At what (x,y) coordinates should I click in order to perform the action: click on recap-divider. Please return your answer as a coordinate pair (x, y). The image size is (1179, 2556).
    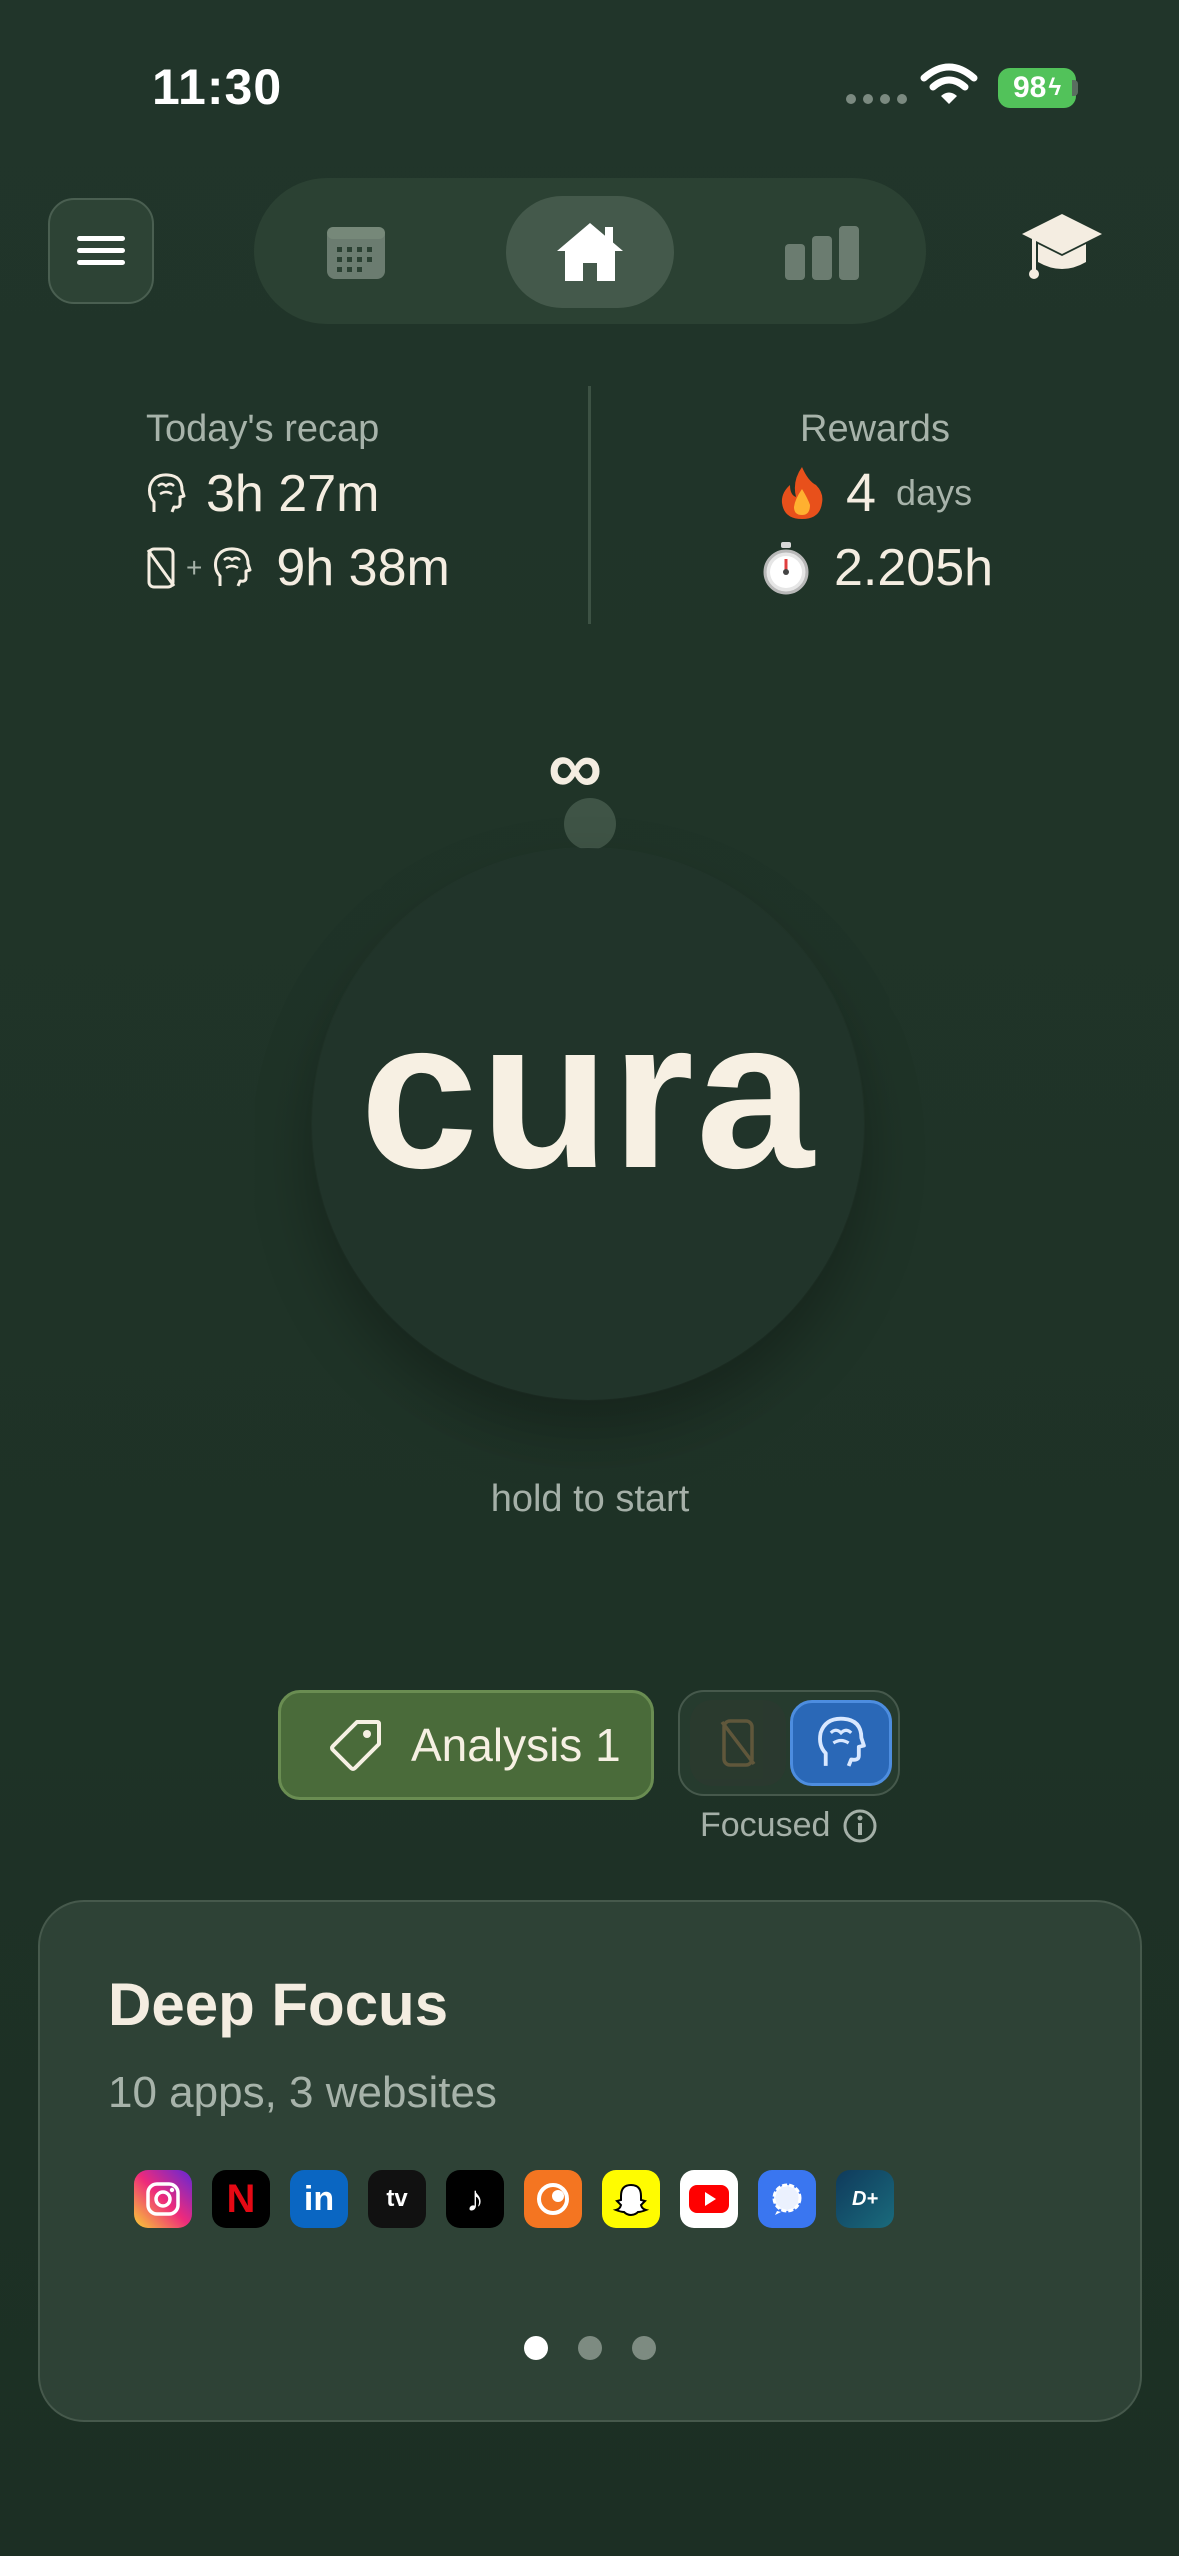
    Looking at the image, I should click on (589, 505).